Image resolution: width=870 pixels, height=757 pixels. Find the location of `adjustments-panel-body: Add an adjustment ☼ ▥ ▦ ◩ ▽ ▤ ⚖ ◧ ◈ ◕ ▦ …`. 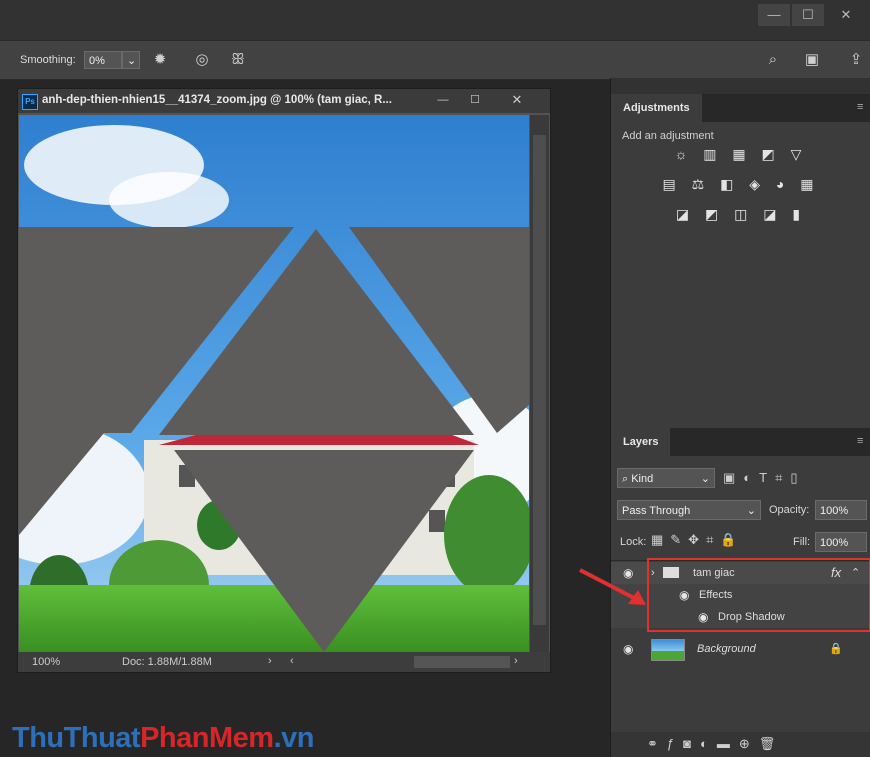

adjustments-panel-body: Add an adjustment ☼ ▥ ▦ ◩ ▽ ▤ ⚖ ◧ ◈ ◕ ▦ … is located at coordinates (740, 277).